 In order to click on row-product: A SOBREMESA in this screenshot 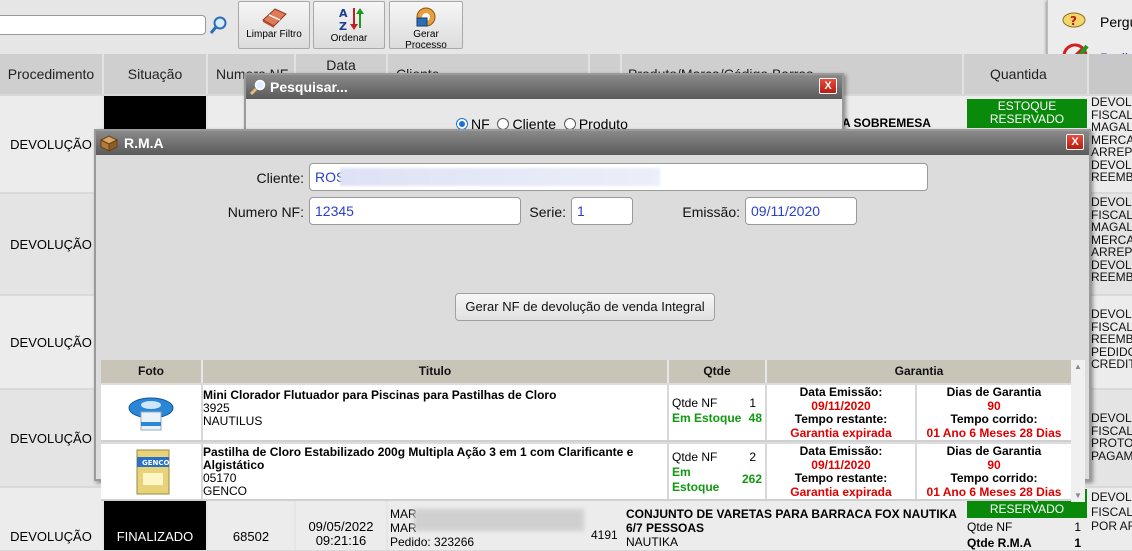, I will do `click(886, 123)`.